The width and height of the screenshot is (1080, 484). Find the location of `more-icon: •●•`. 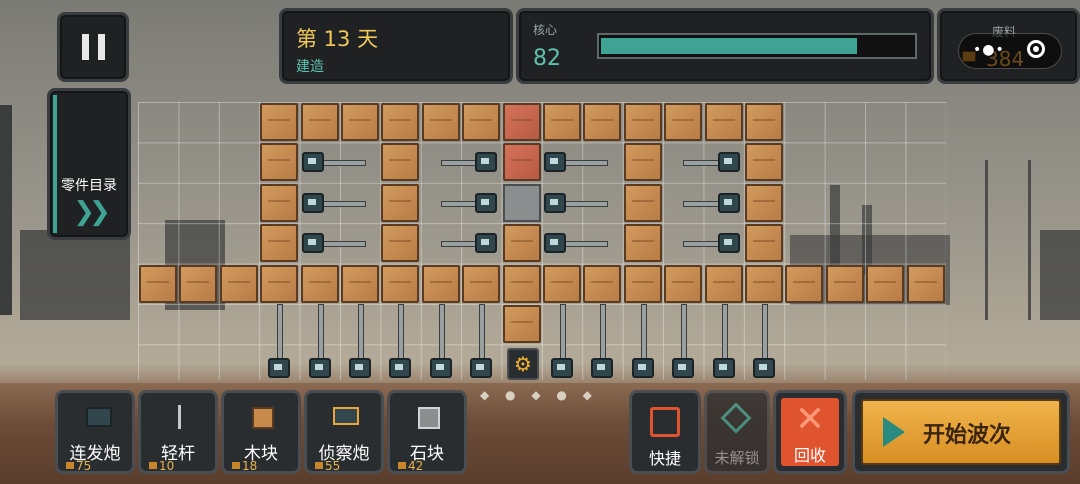

more-icon: •●• is located at coordinates (989, 50).